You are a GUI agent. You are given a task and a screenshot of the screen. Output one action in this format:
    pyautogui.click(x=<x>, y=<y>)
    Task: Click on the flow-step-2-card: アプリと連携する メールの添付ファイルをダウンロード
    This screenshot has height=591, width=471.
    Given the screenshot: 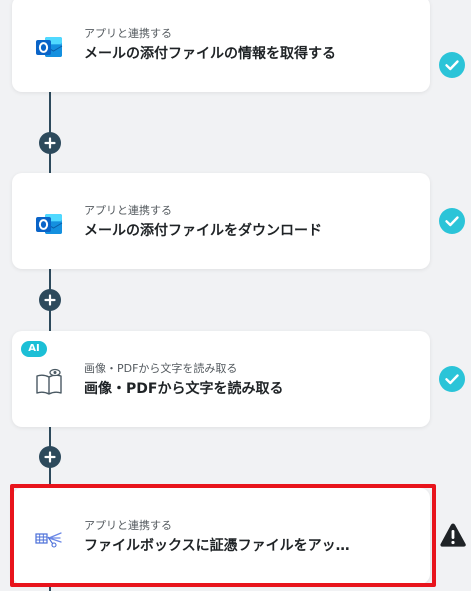 What is the action you would take?
    pyautogui.click(x=221, y=221)
    